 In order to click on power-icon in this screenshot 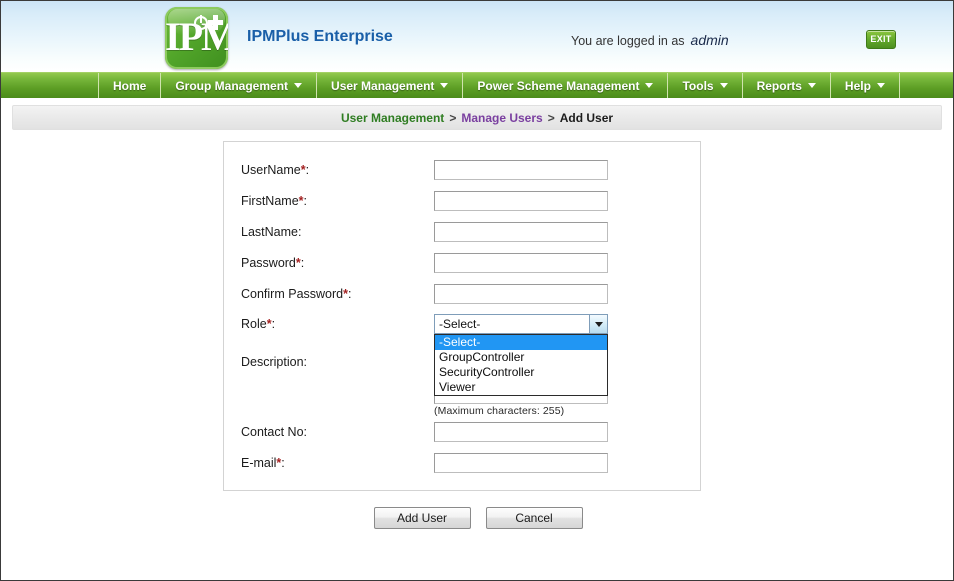, I will do `click(201, 22)`.